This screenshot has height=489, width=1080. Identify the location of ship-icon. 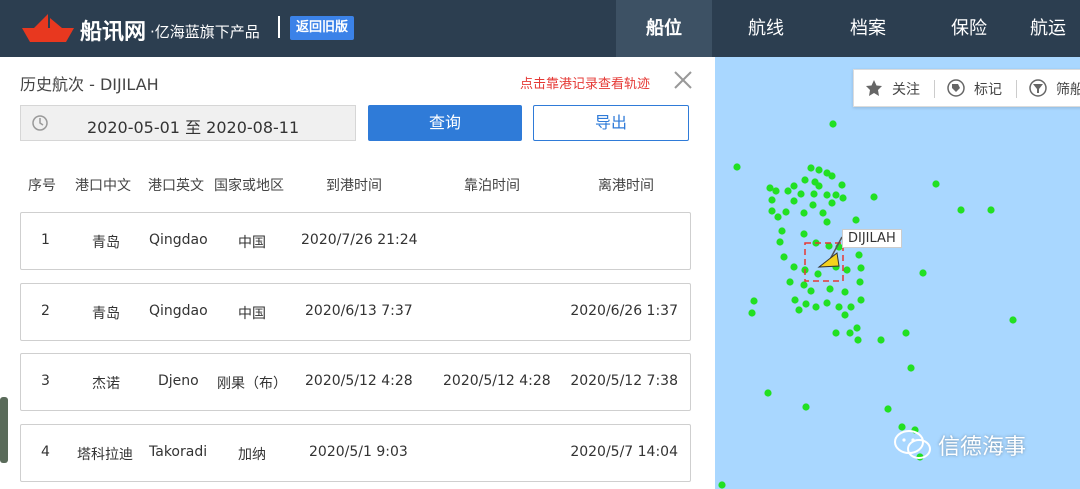
(828, 260).